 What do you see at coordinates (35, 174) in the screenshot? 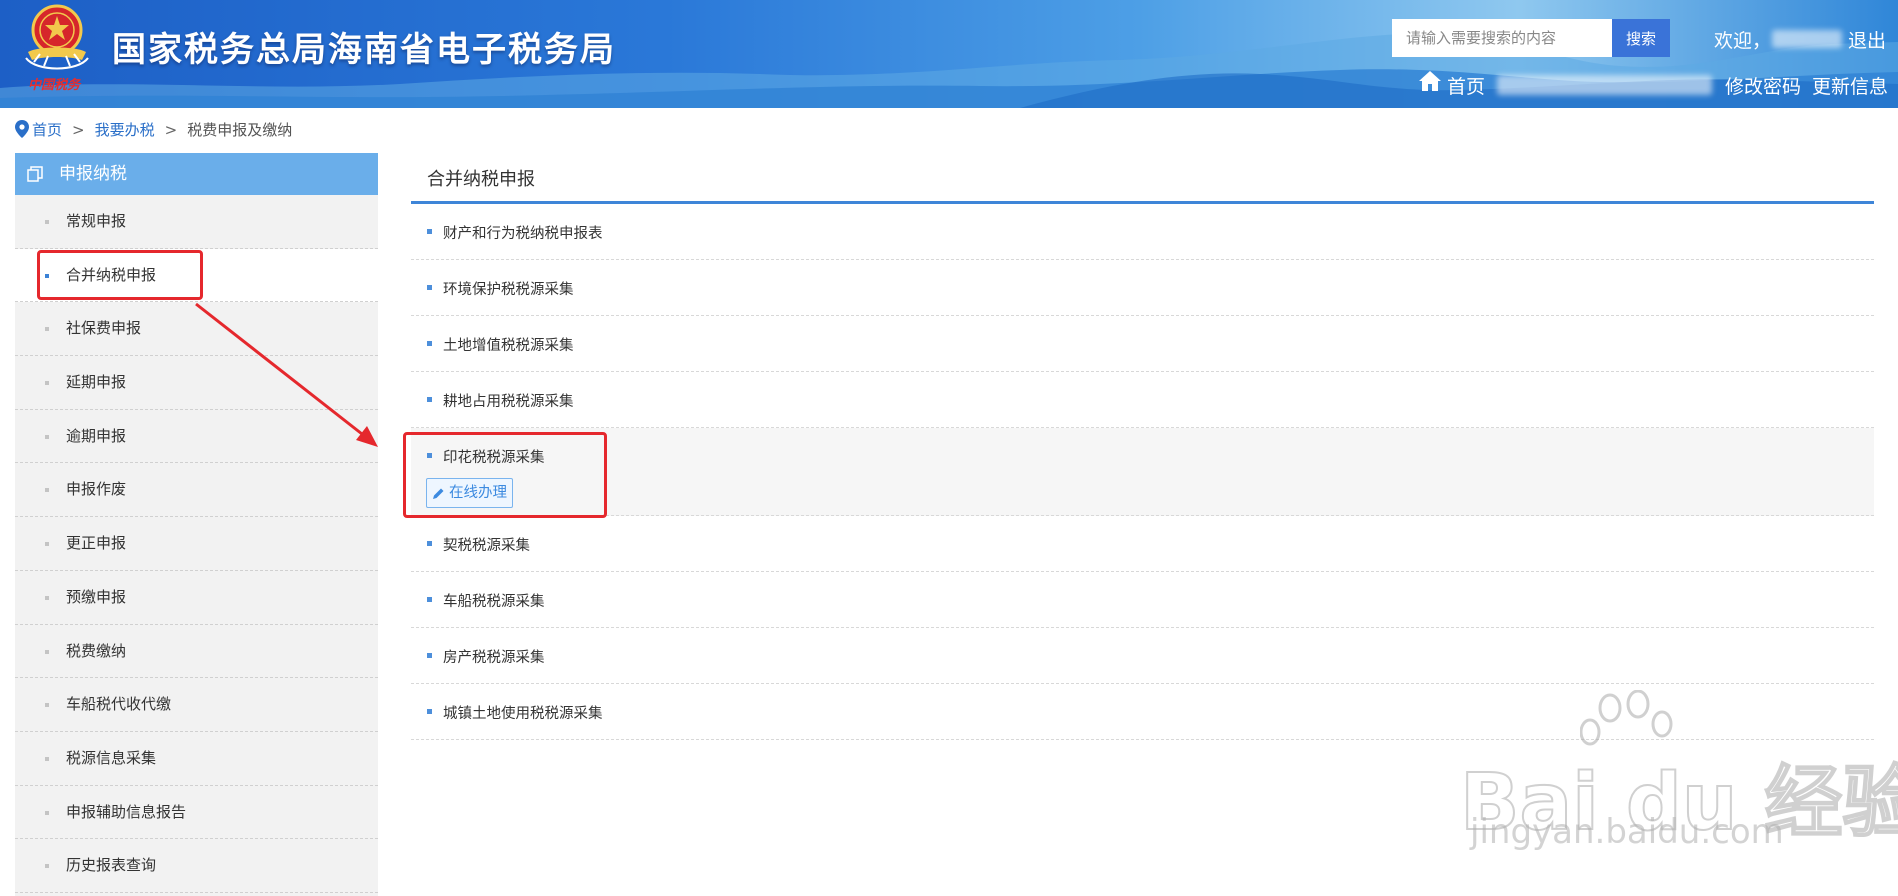
I see `copy-icon` at bounding box center [35, 174].